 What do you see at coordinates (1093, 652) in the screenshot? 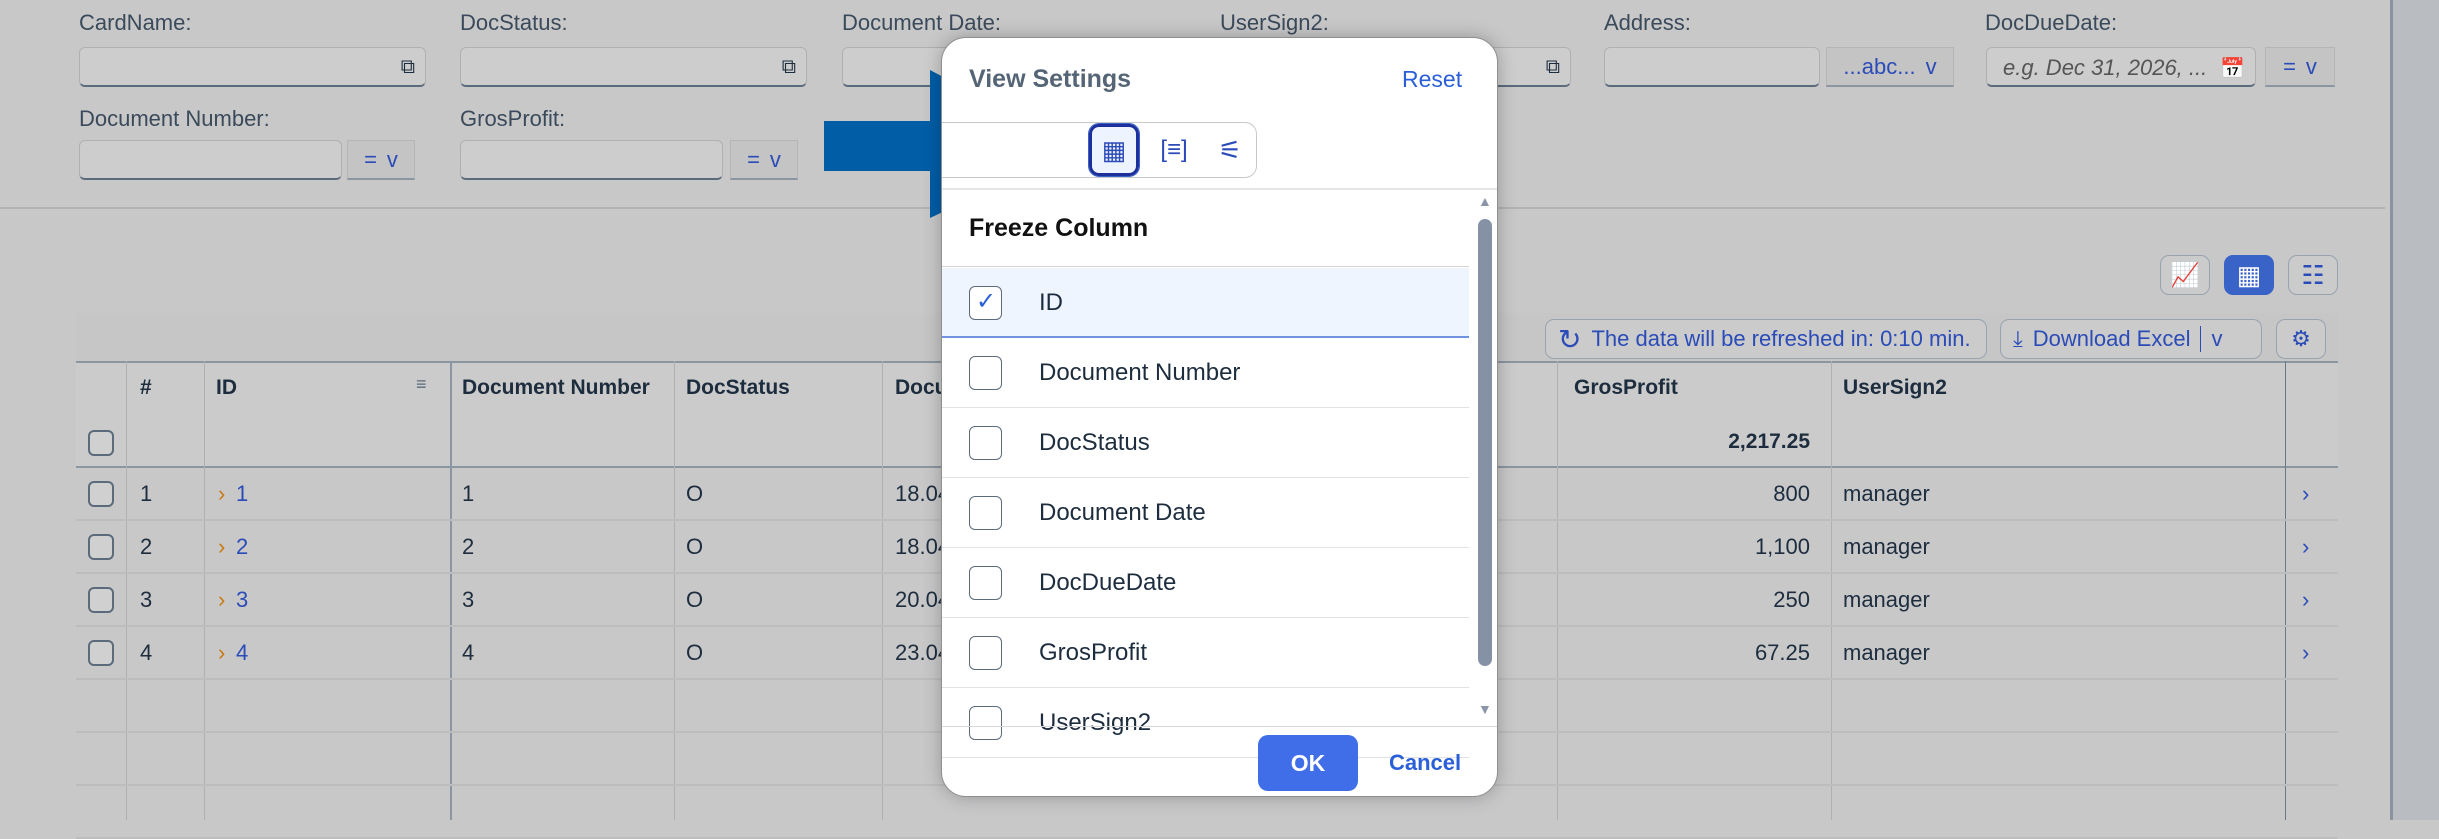
I see `item-label: GrosProfit` at bounding box center [1093, 652].